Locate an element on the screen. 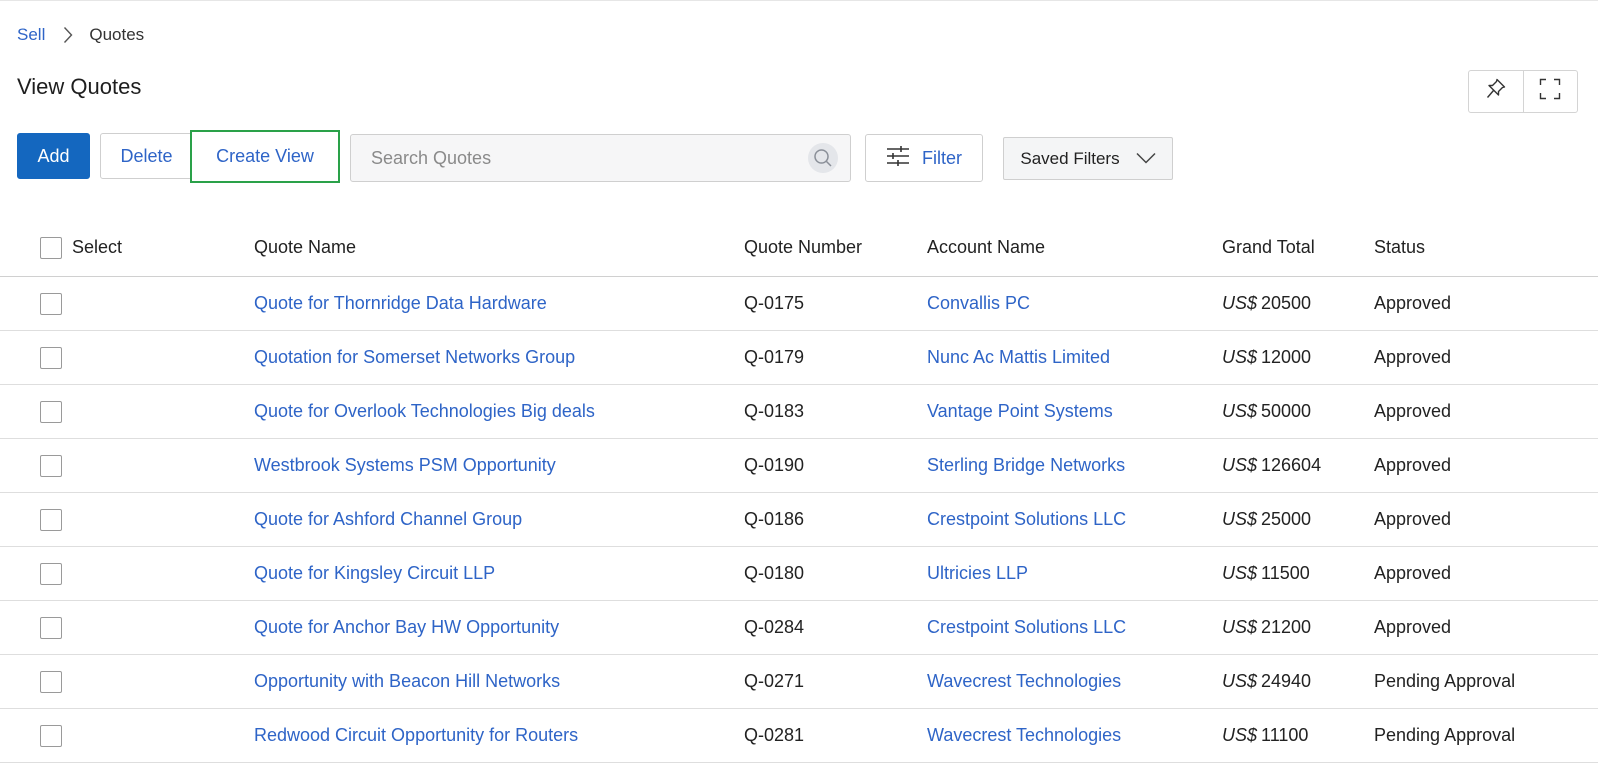 This screenshot has width=1598, height=764. account-name-link: Nunc Ac Mattis Limited is located at coordinates (1018, 357).